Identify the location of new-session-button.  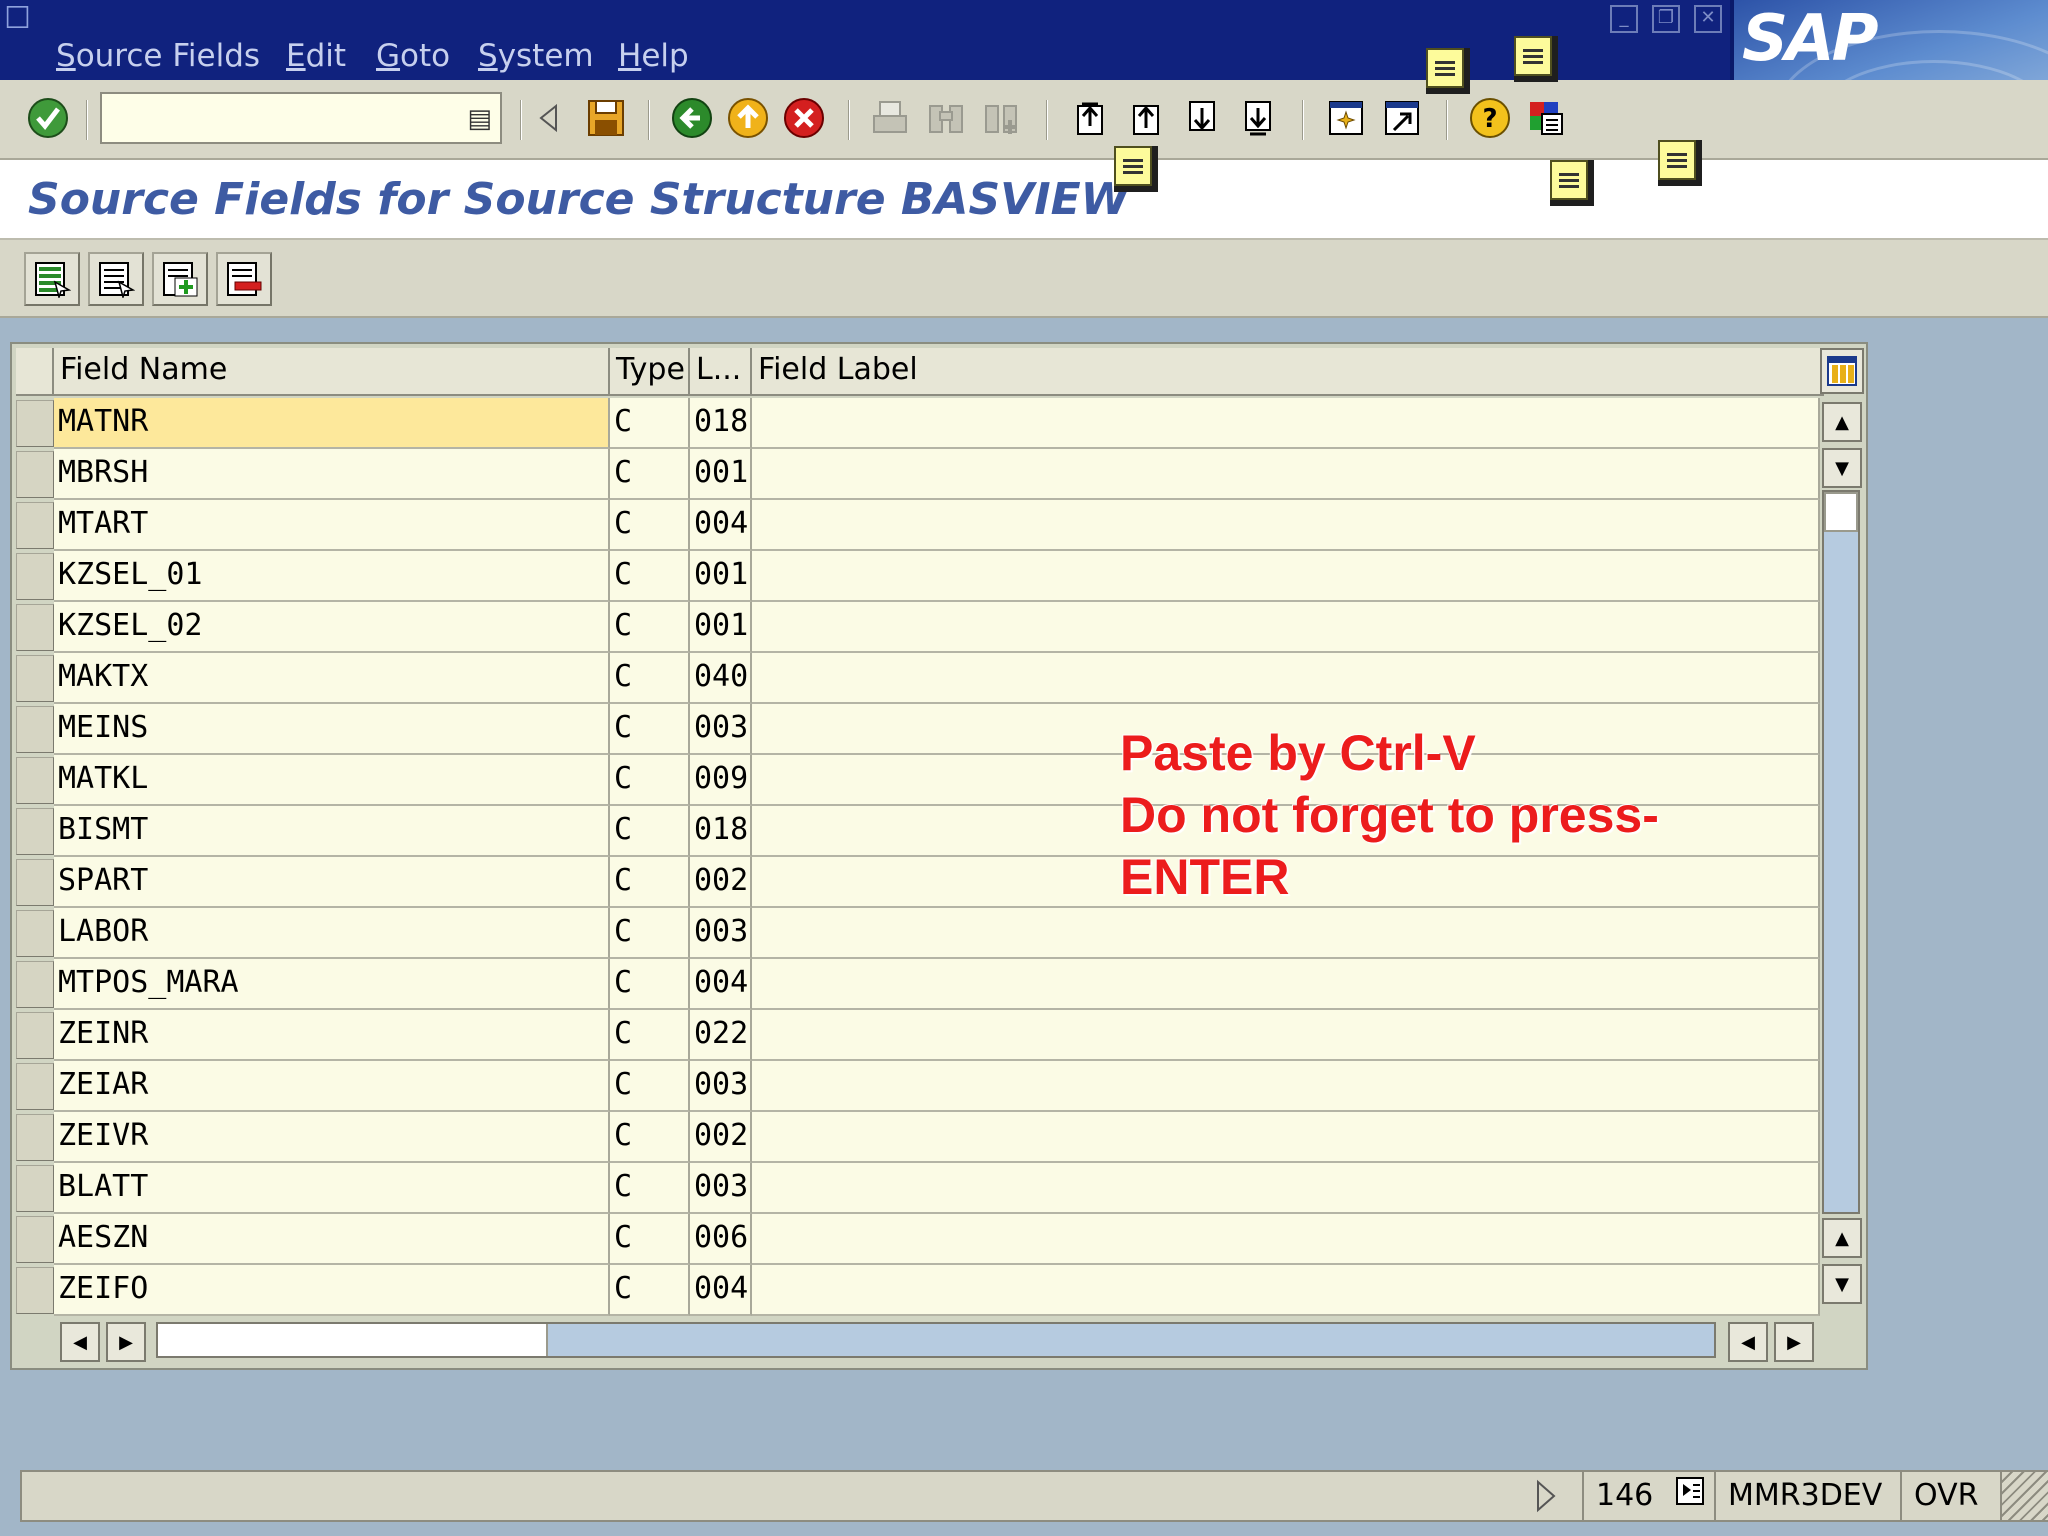
(1346, 118).